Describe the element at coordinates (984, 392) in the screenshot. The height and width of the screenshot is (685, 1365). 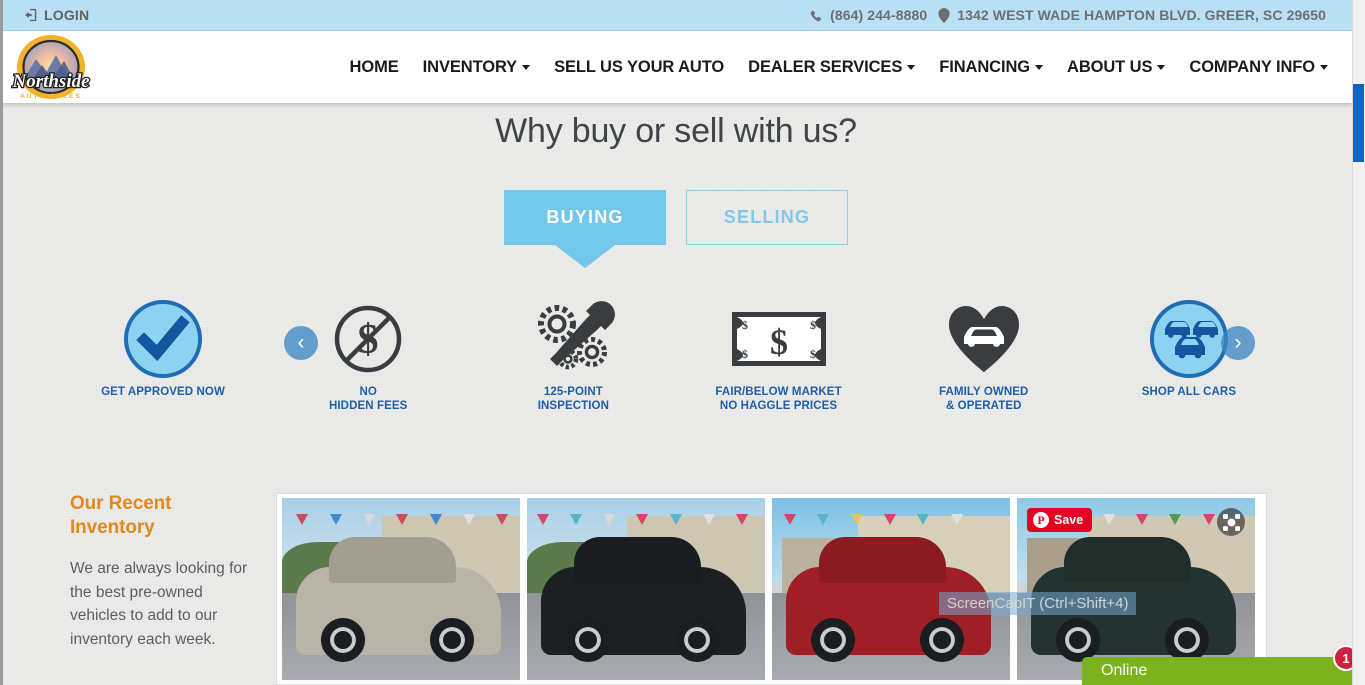
I see `caption-line: FAMILY OWNED` at that location.